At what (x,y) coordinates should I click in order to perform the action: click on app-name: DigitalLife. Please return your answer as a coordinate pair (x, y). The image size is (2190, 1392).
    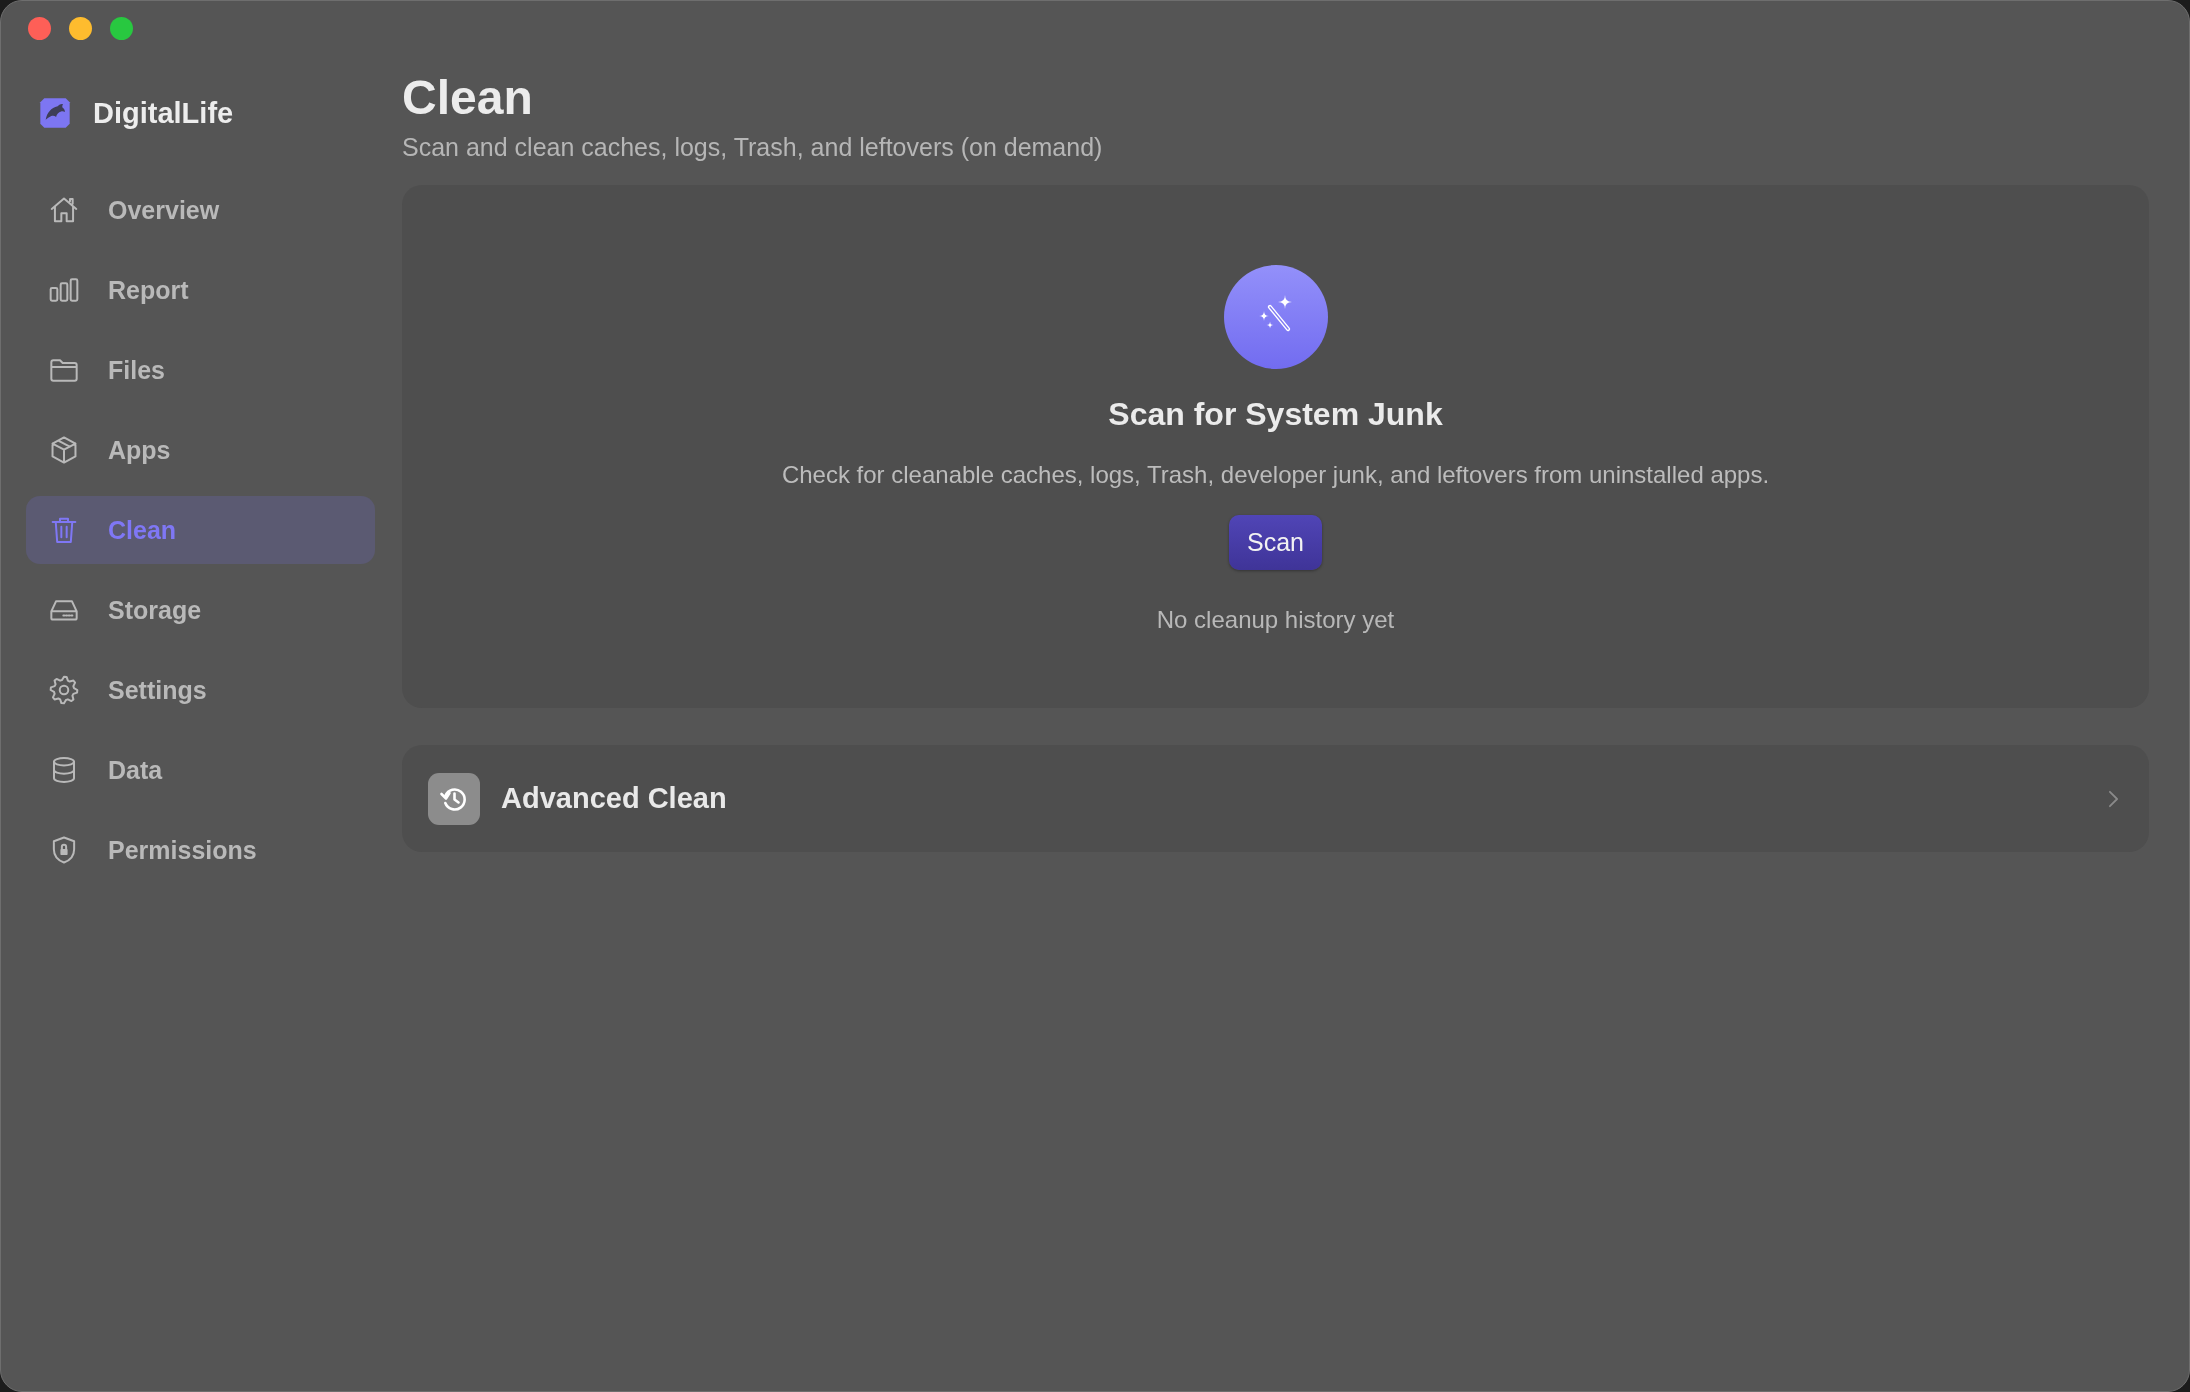
    Looking at the image, I should click on (163, 113).